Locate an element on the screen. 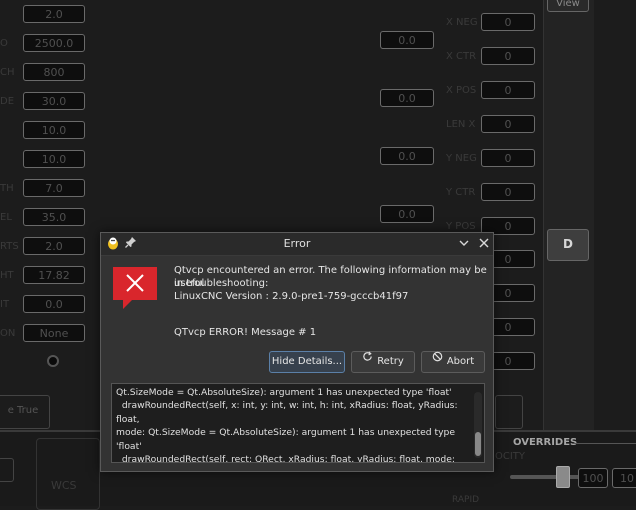  dialog-titlebar: Error is located at coordinates (297, 244).